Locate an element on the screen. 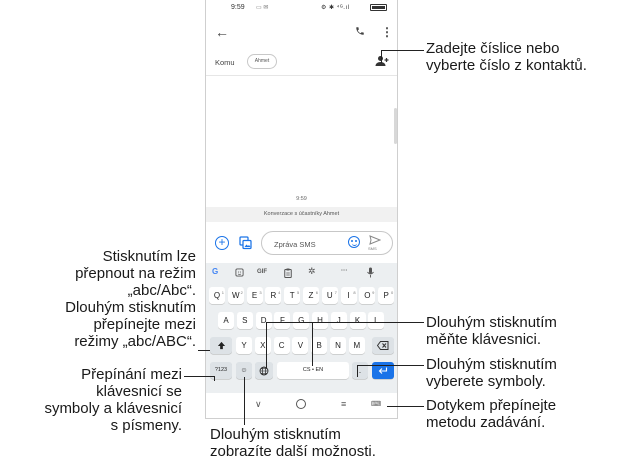 The image size is (626, 461). callout-line: vyberete symboly. is located at coordinates (486, 381).